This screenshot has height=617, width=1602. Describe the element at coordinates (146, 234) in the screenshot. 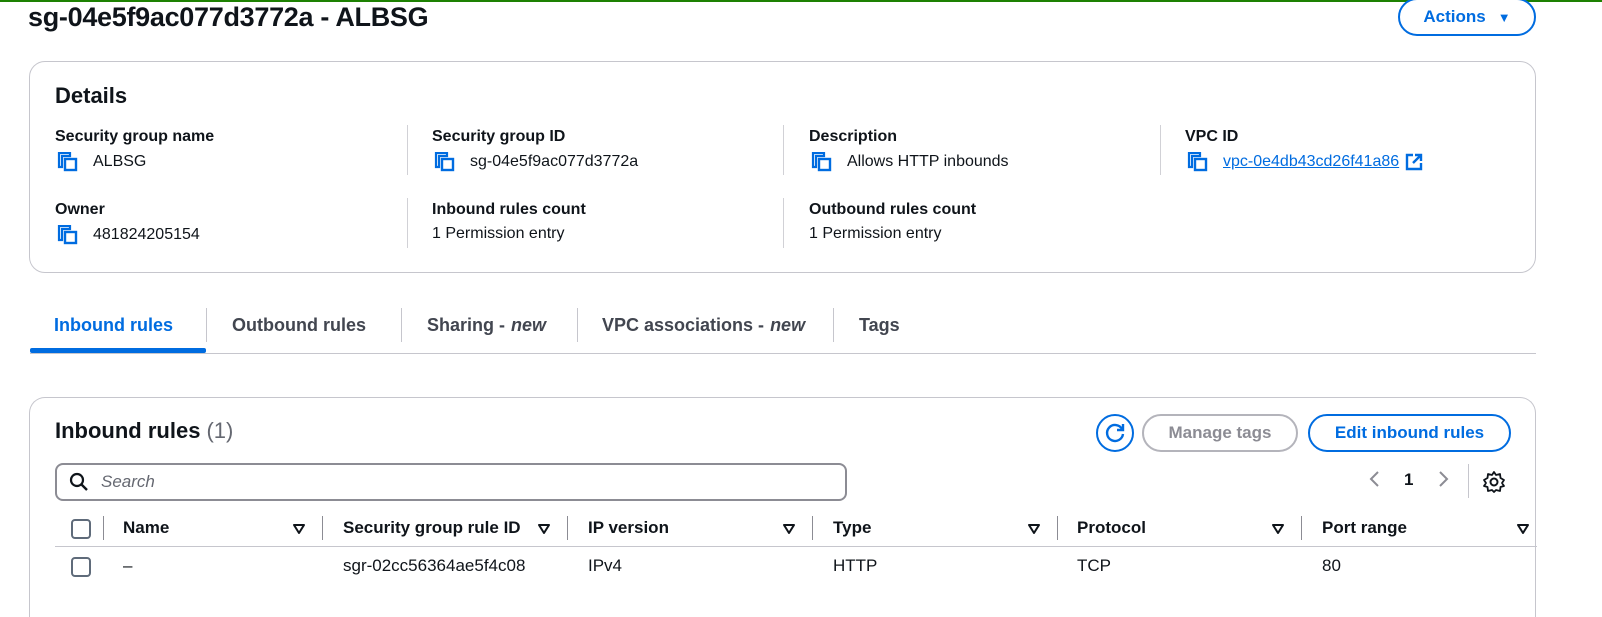

I see `owner-value: 481824205154` at that location.